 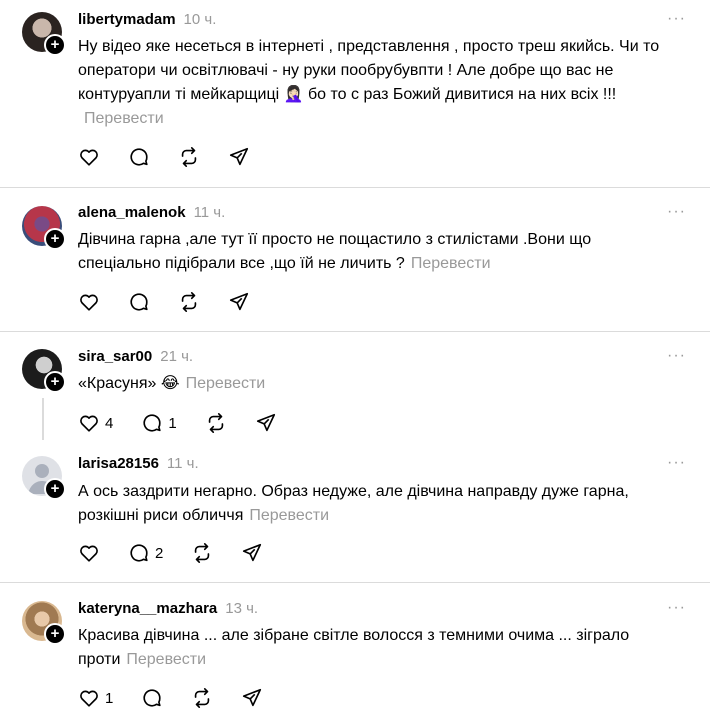 I want to click on like-button: 4, so click(x=95, y=423).